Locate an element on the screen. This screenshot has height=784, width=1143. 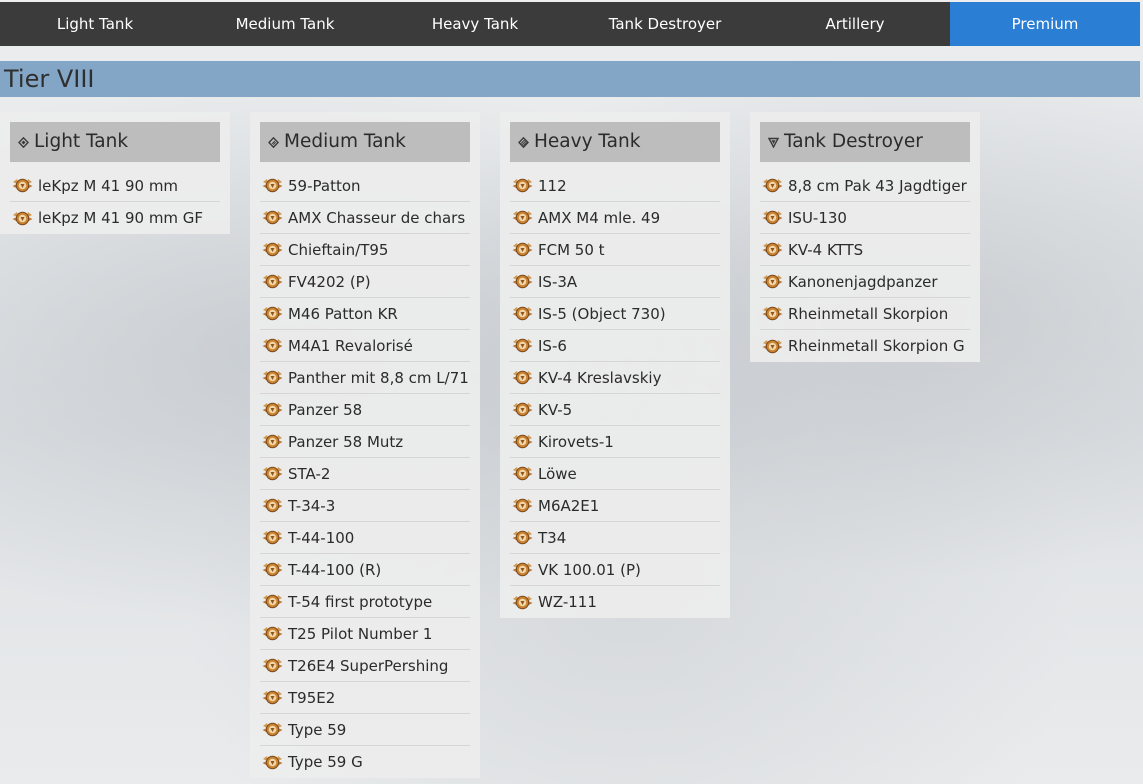
vehicle-row: AMX Chasseur de chars is located at coordinates (365, 218).